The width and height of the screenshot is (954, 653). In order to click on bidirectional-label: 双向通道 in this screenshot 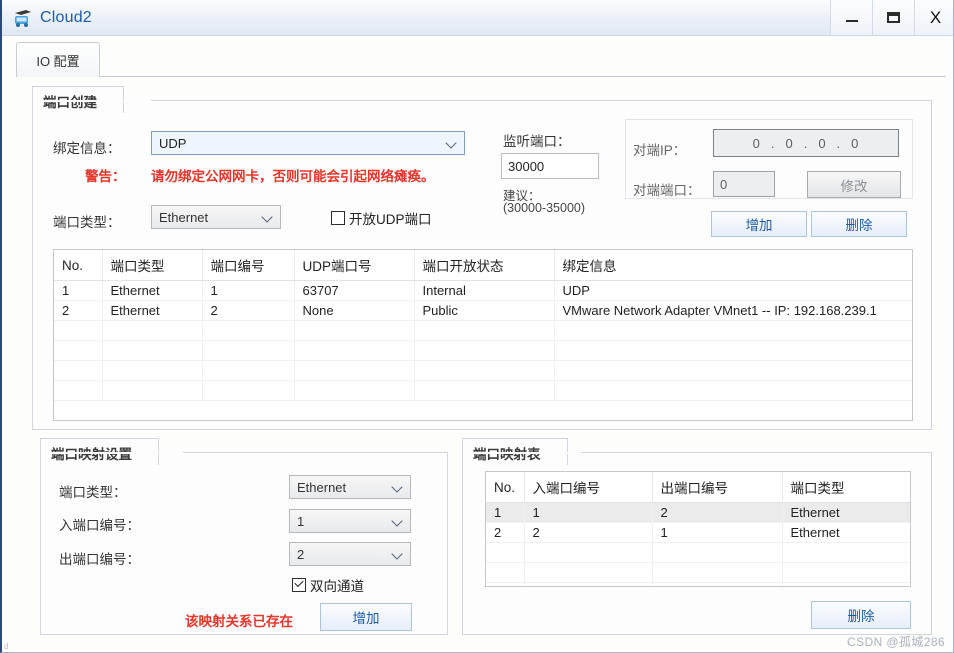, I will do `click(337, 586)`.